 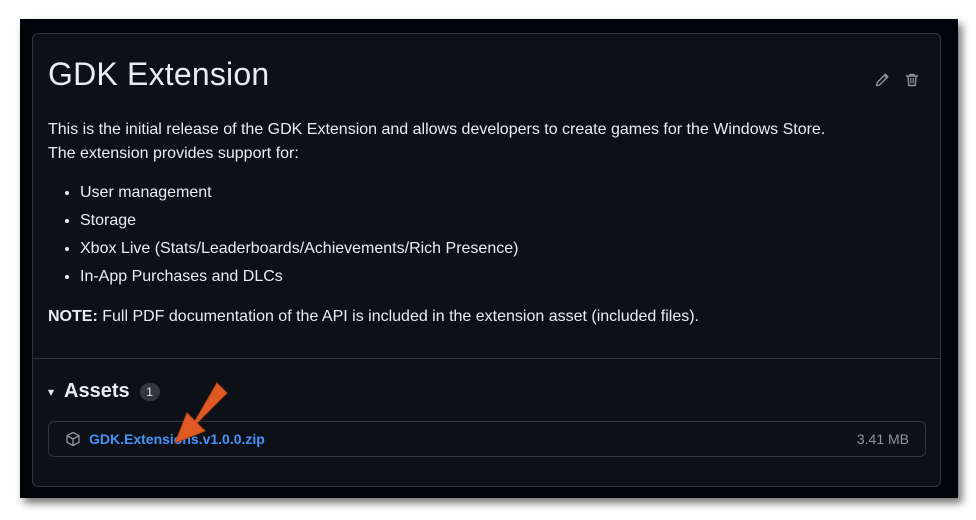 I want to click on trash-icon, so click(x=912, y=80).